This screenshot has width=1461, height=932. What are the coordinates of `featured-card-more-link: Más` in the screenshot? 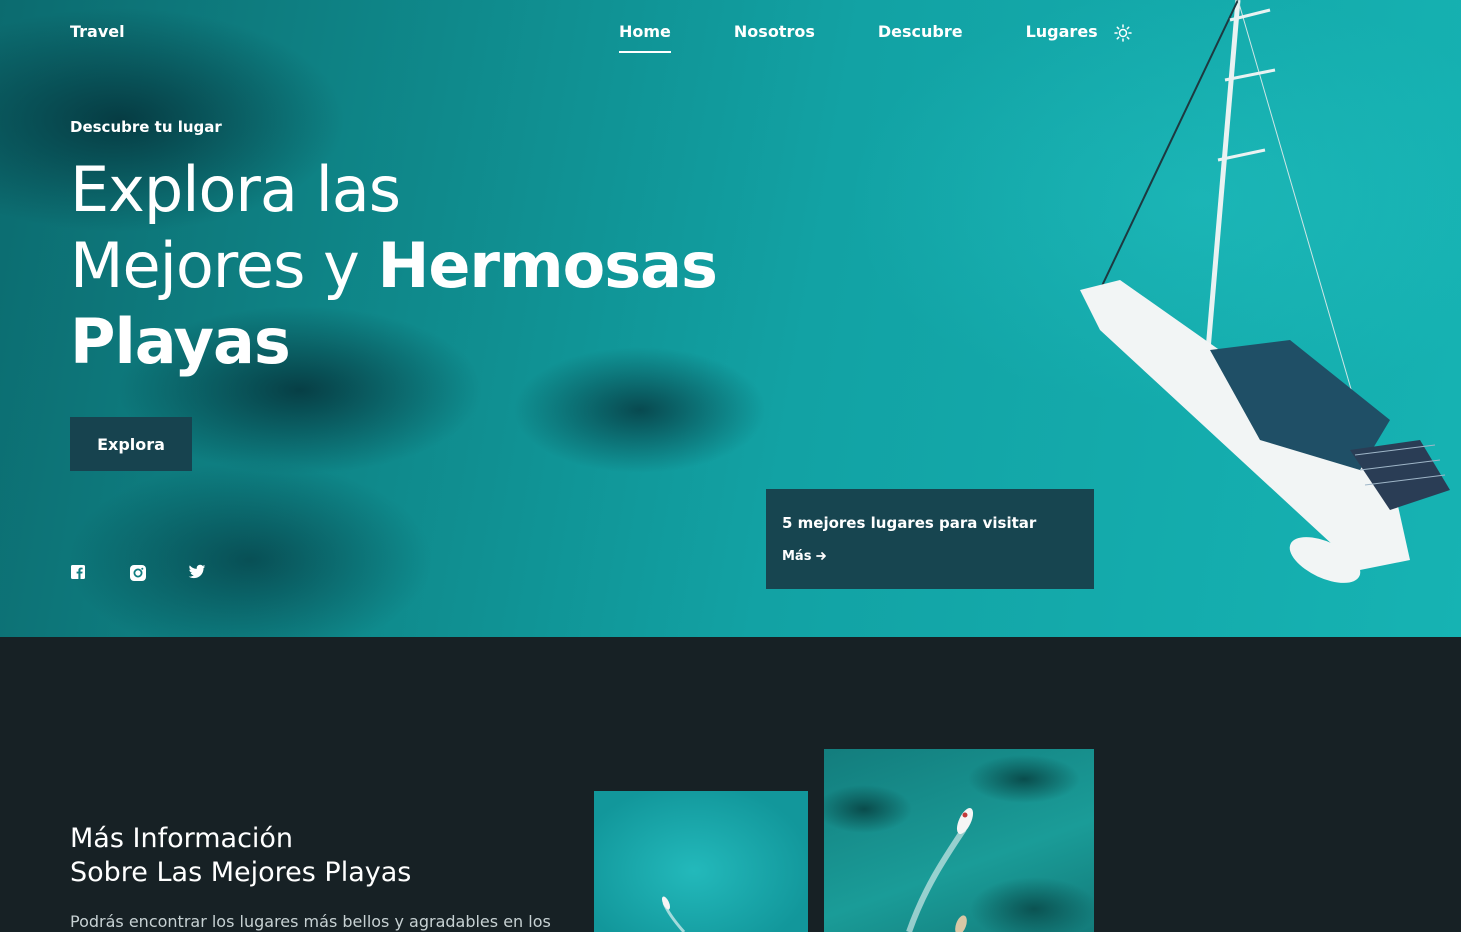 It's located at (804, 556).